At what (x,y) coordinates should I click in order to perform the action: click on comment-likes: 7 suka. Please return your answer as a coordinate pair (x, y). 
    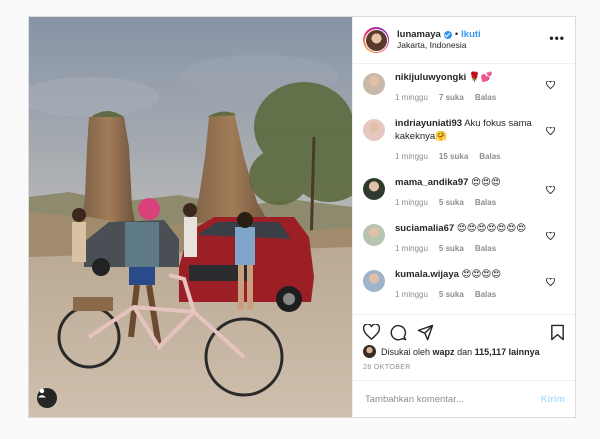
    Looking at the image, I should click on (451, 97).